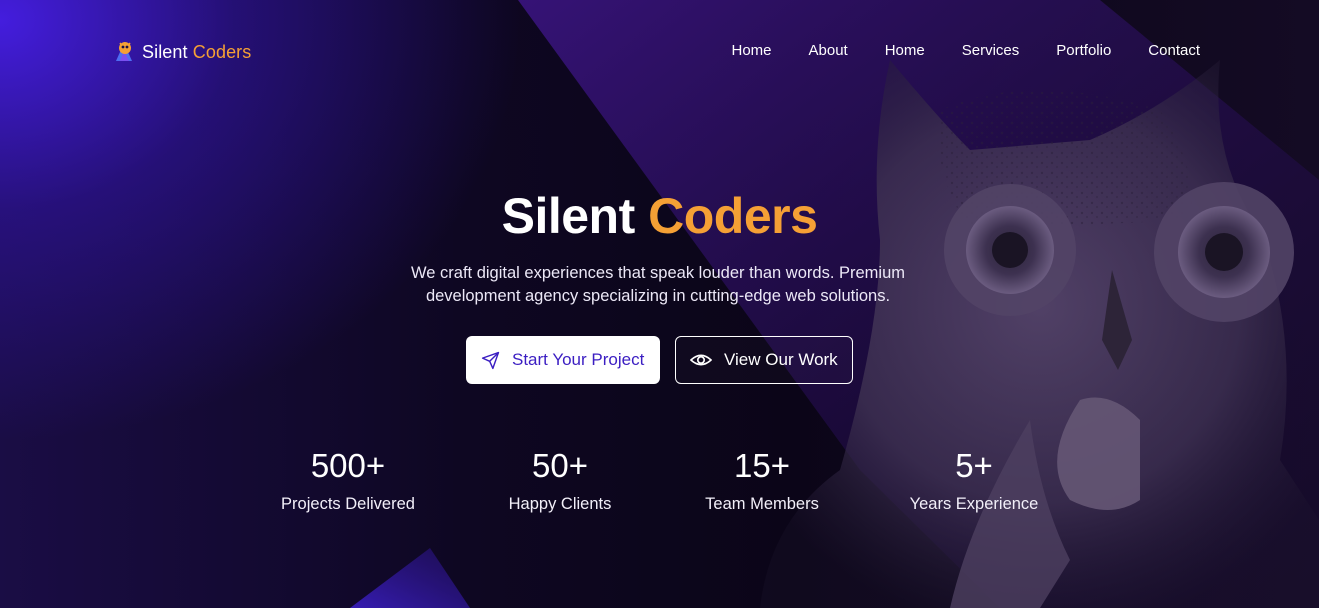 The height and width of the screenshot is (608, 1319). Describe the element at coordinates (1083, 50) in the screenshot. I see `nav-portfolio: Portfolio` at that location.